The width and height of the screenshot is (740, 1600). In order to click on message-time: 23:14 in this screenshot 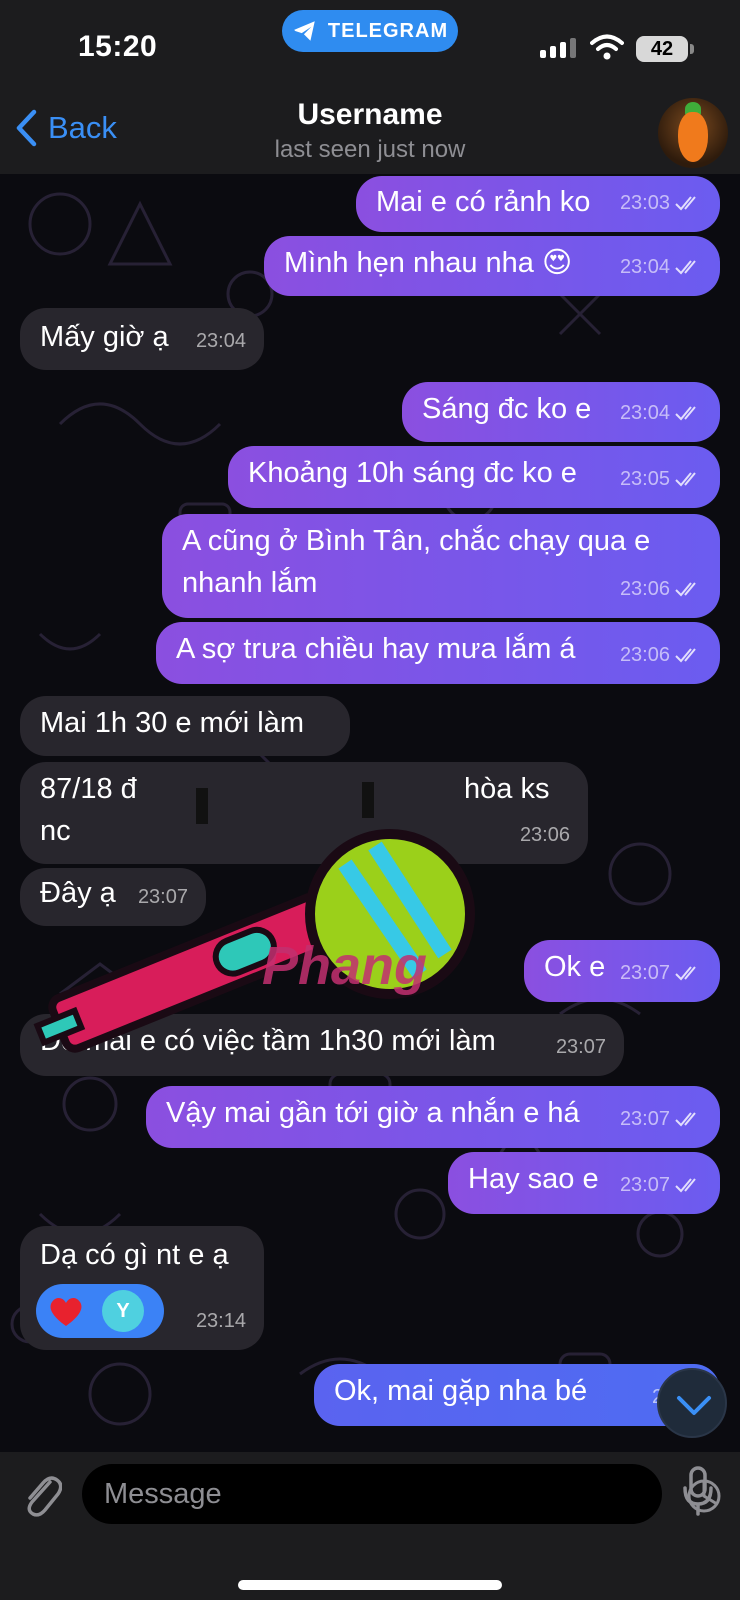, I will do `click(220, 1321)`.